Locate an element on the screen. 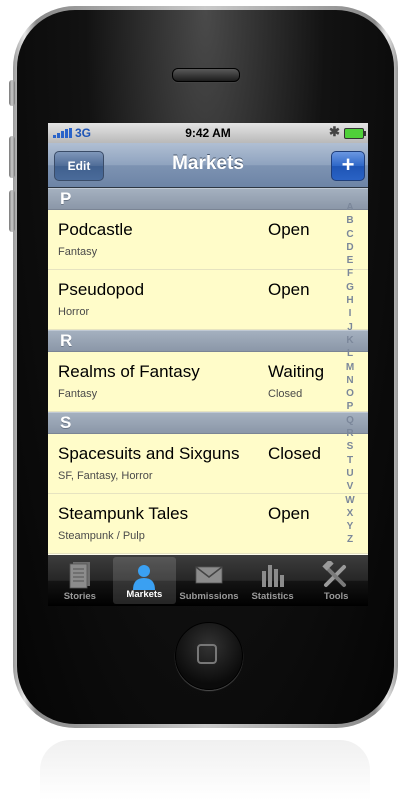  envelope-icon is located at coordinates (209, 575).